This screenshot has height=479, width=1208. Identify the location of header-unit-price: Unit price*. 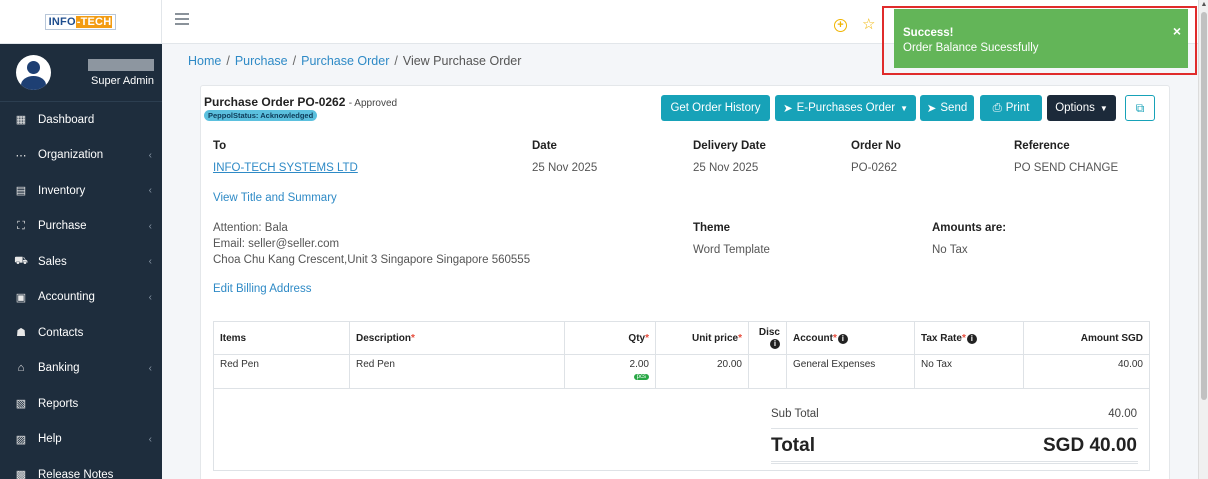
(702, 338).